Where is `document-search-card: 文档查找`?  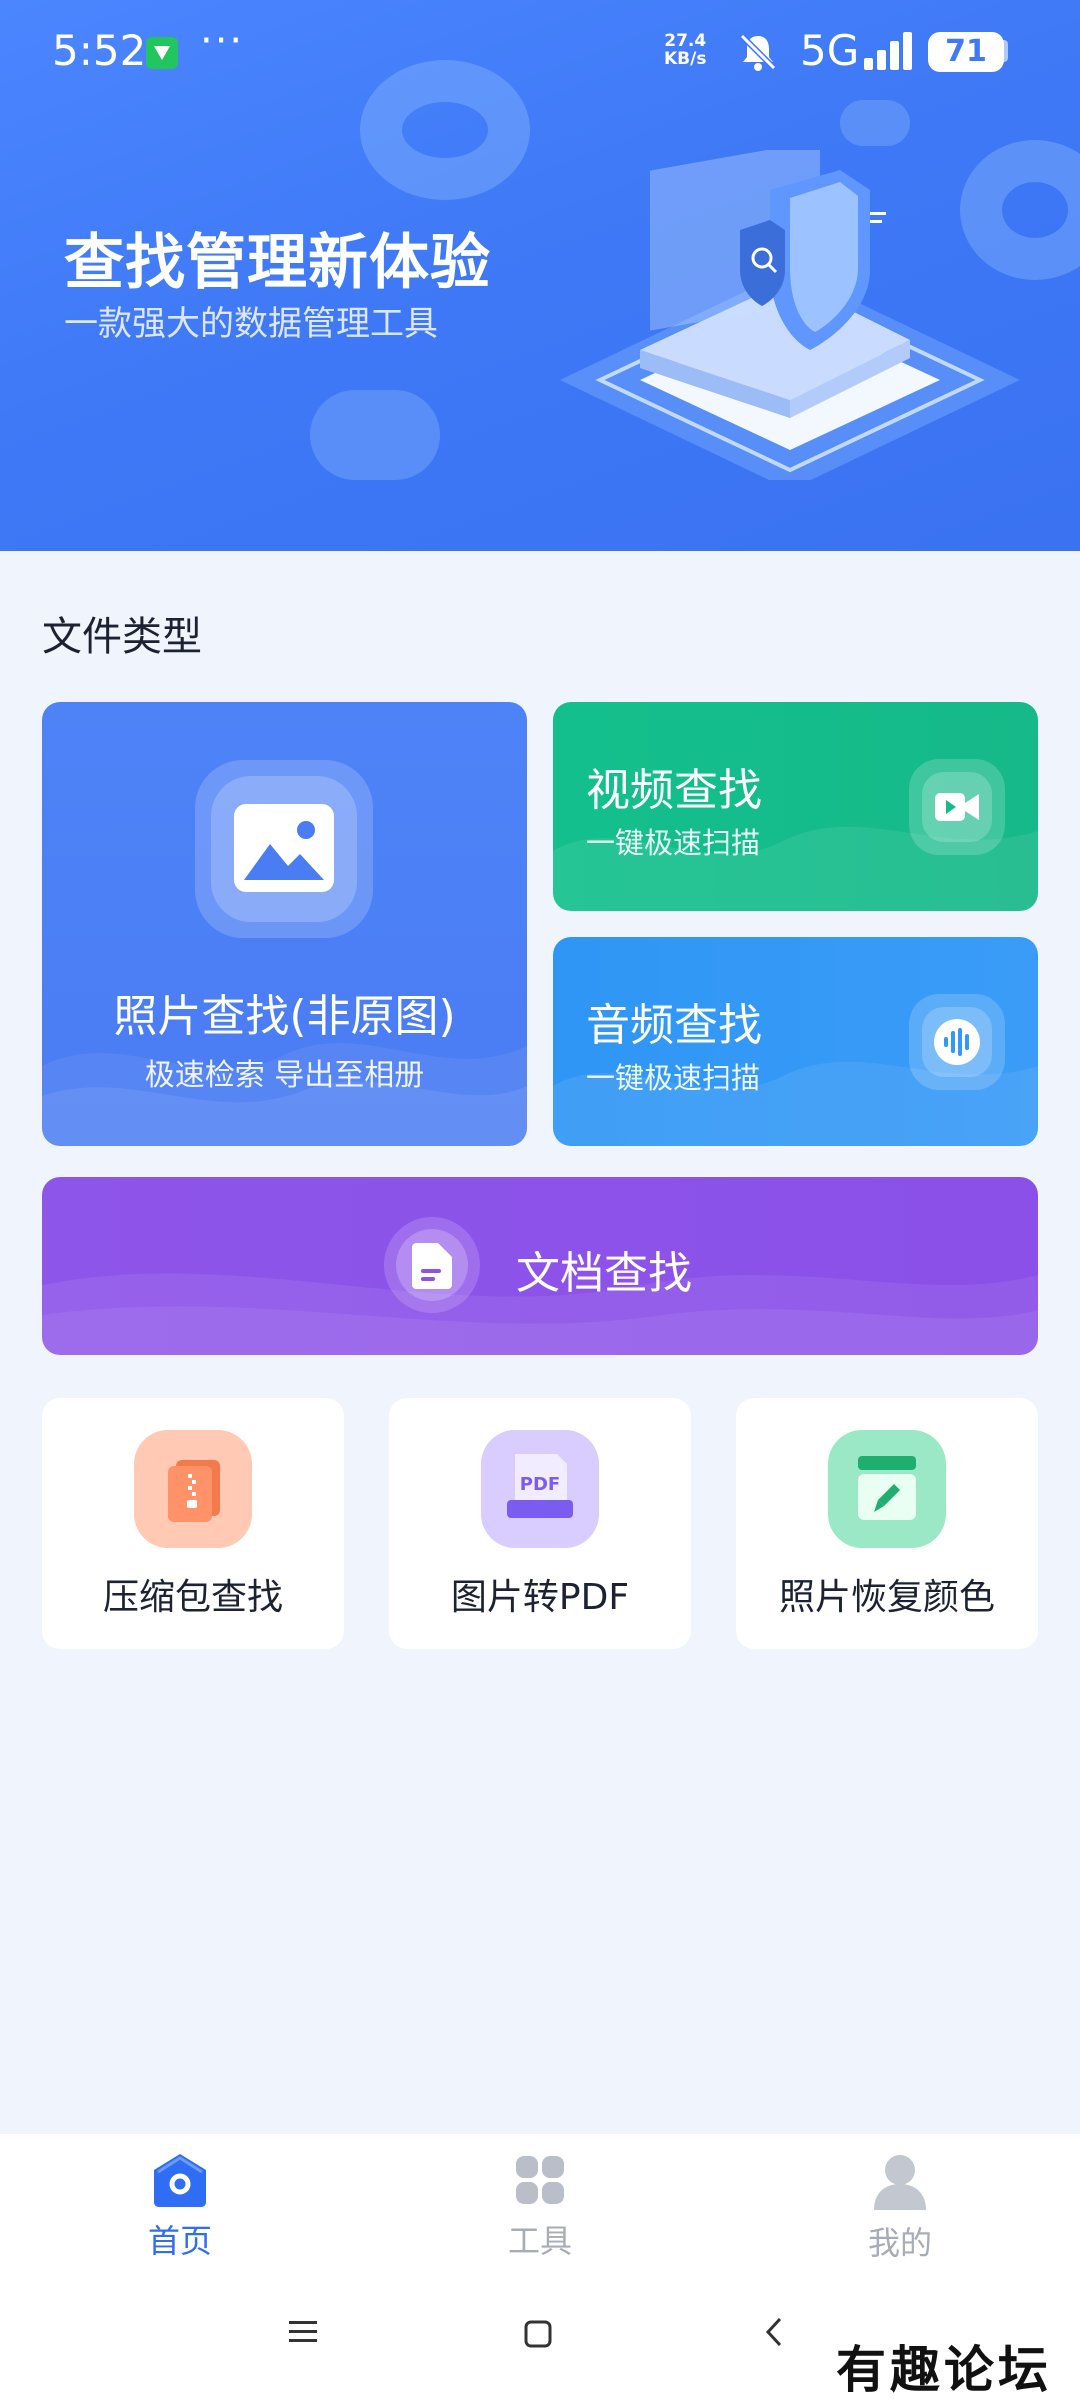 document-search-card: 文档查找 is located at coordinates (540, 1266).